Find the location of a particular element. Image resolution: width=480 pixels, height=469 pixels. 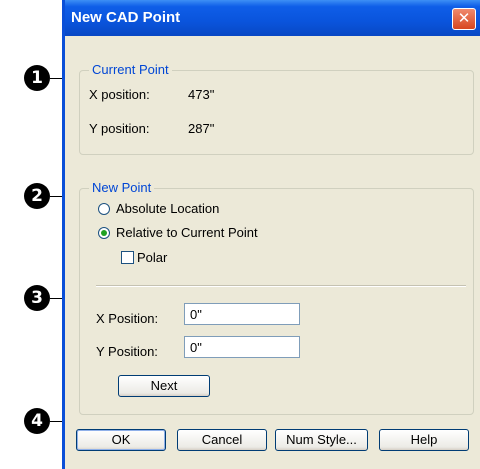

current-point-legend: Current Point is located at coordinates (130, 69).